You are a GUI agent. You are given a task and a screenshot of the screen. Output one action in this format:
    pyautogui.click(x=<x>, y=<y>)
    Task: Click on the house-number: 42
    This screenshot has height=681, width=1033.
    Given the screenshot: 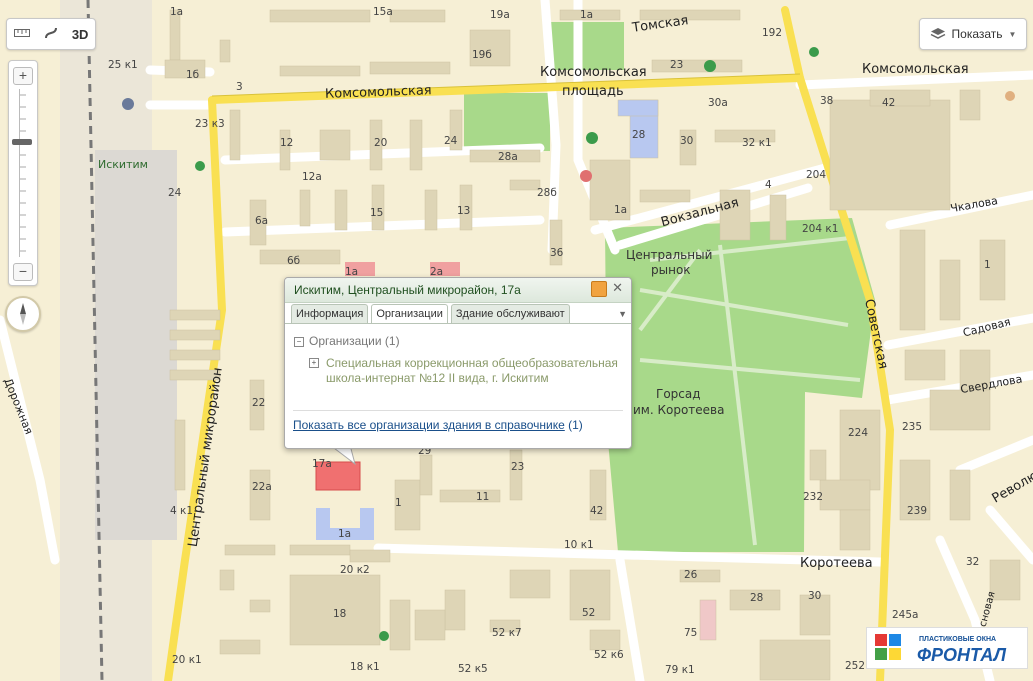 What is the action you would take?
    pyautogui.click(x=596, y=511)
    